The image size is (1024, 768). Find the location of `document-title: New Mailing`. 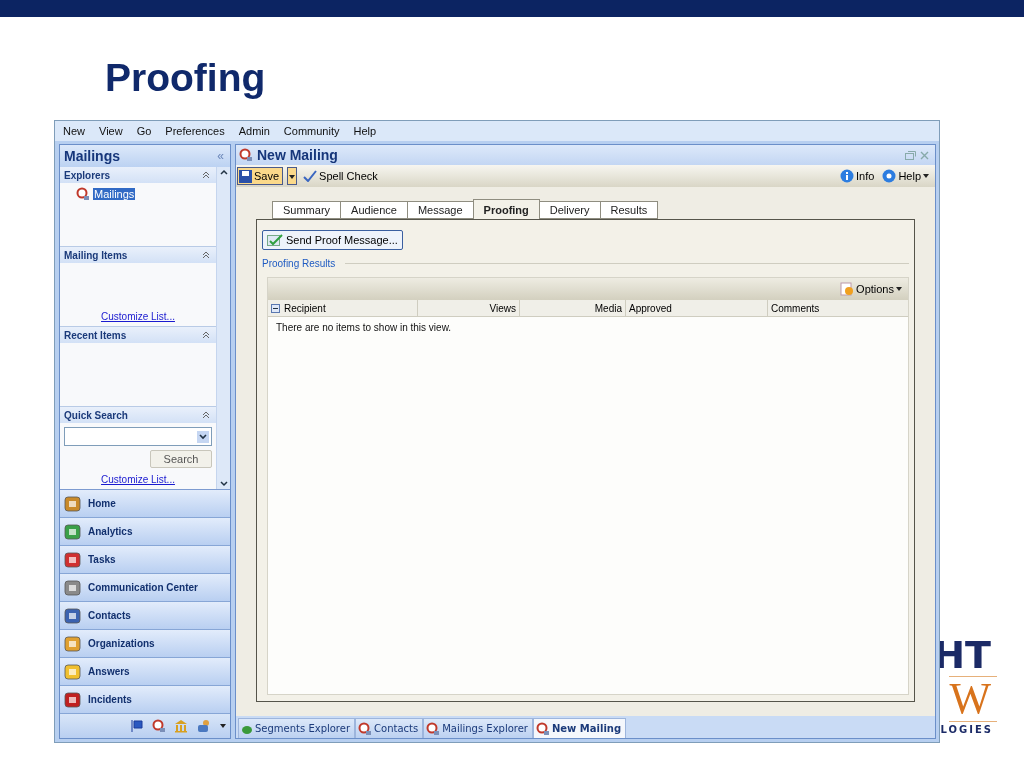

document-title: New Mailing is located at coordinates (298, 155).